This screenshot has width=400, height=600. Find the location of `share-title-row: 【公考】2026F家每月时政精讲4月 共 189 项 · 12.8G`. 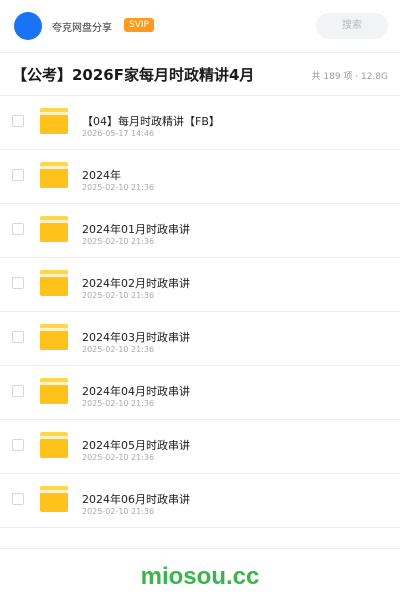

share-title-row: 【公考】2026F家每月时政精讲4月 共 189 项 · 12.8G is located at coordinates (200, 74).